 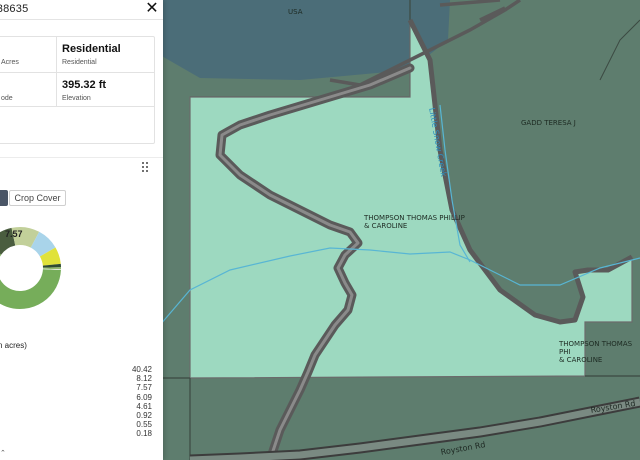 What do you see at coordinates (7, 98) in the screenshot?
I see `stat-code-label: ode` at bounding box center [7, 98].